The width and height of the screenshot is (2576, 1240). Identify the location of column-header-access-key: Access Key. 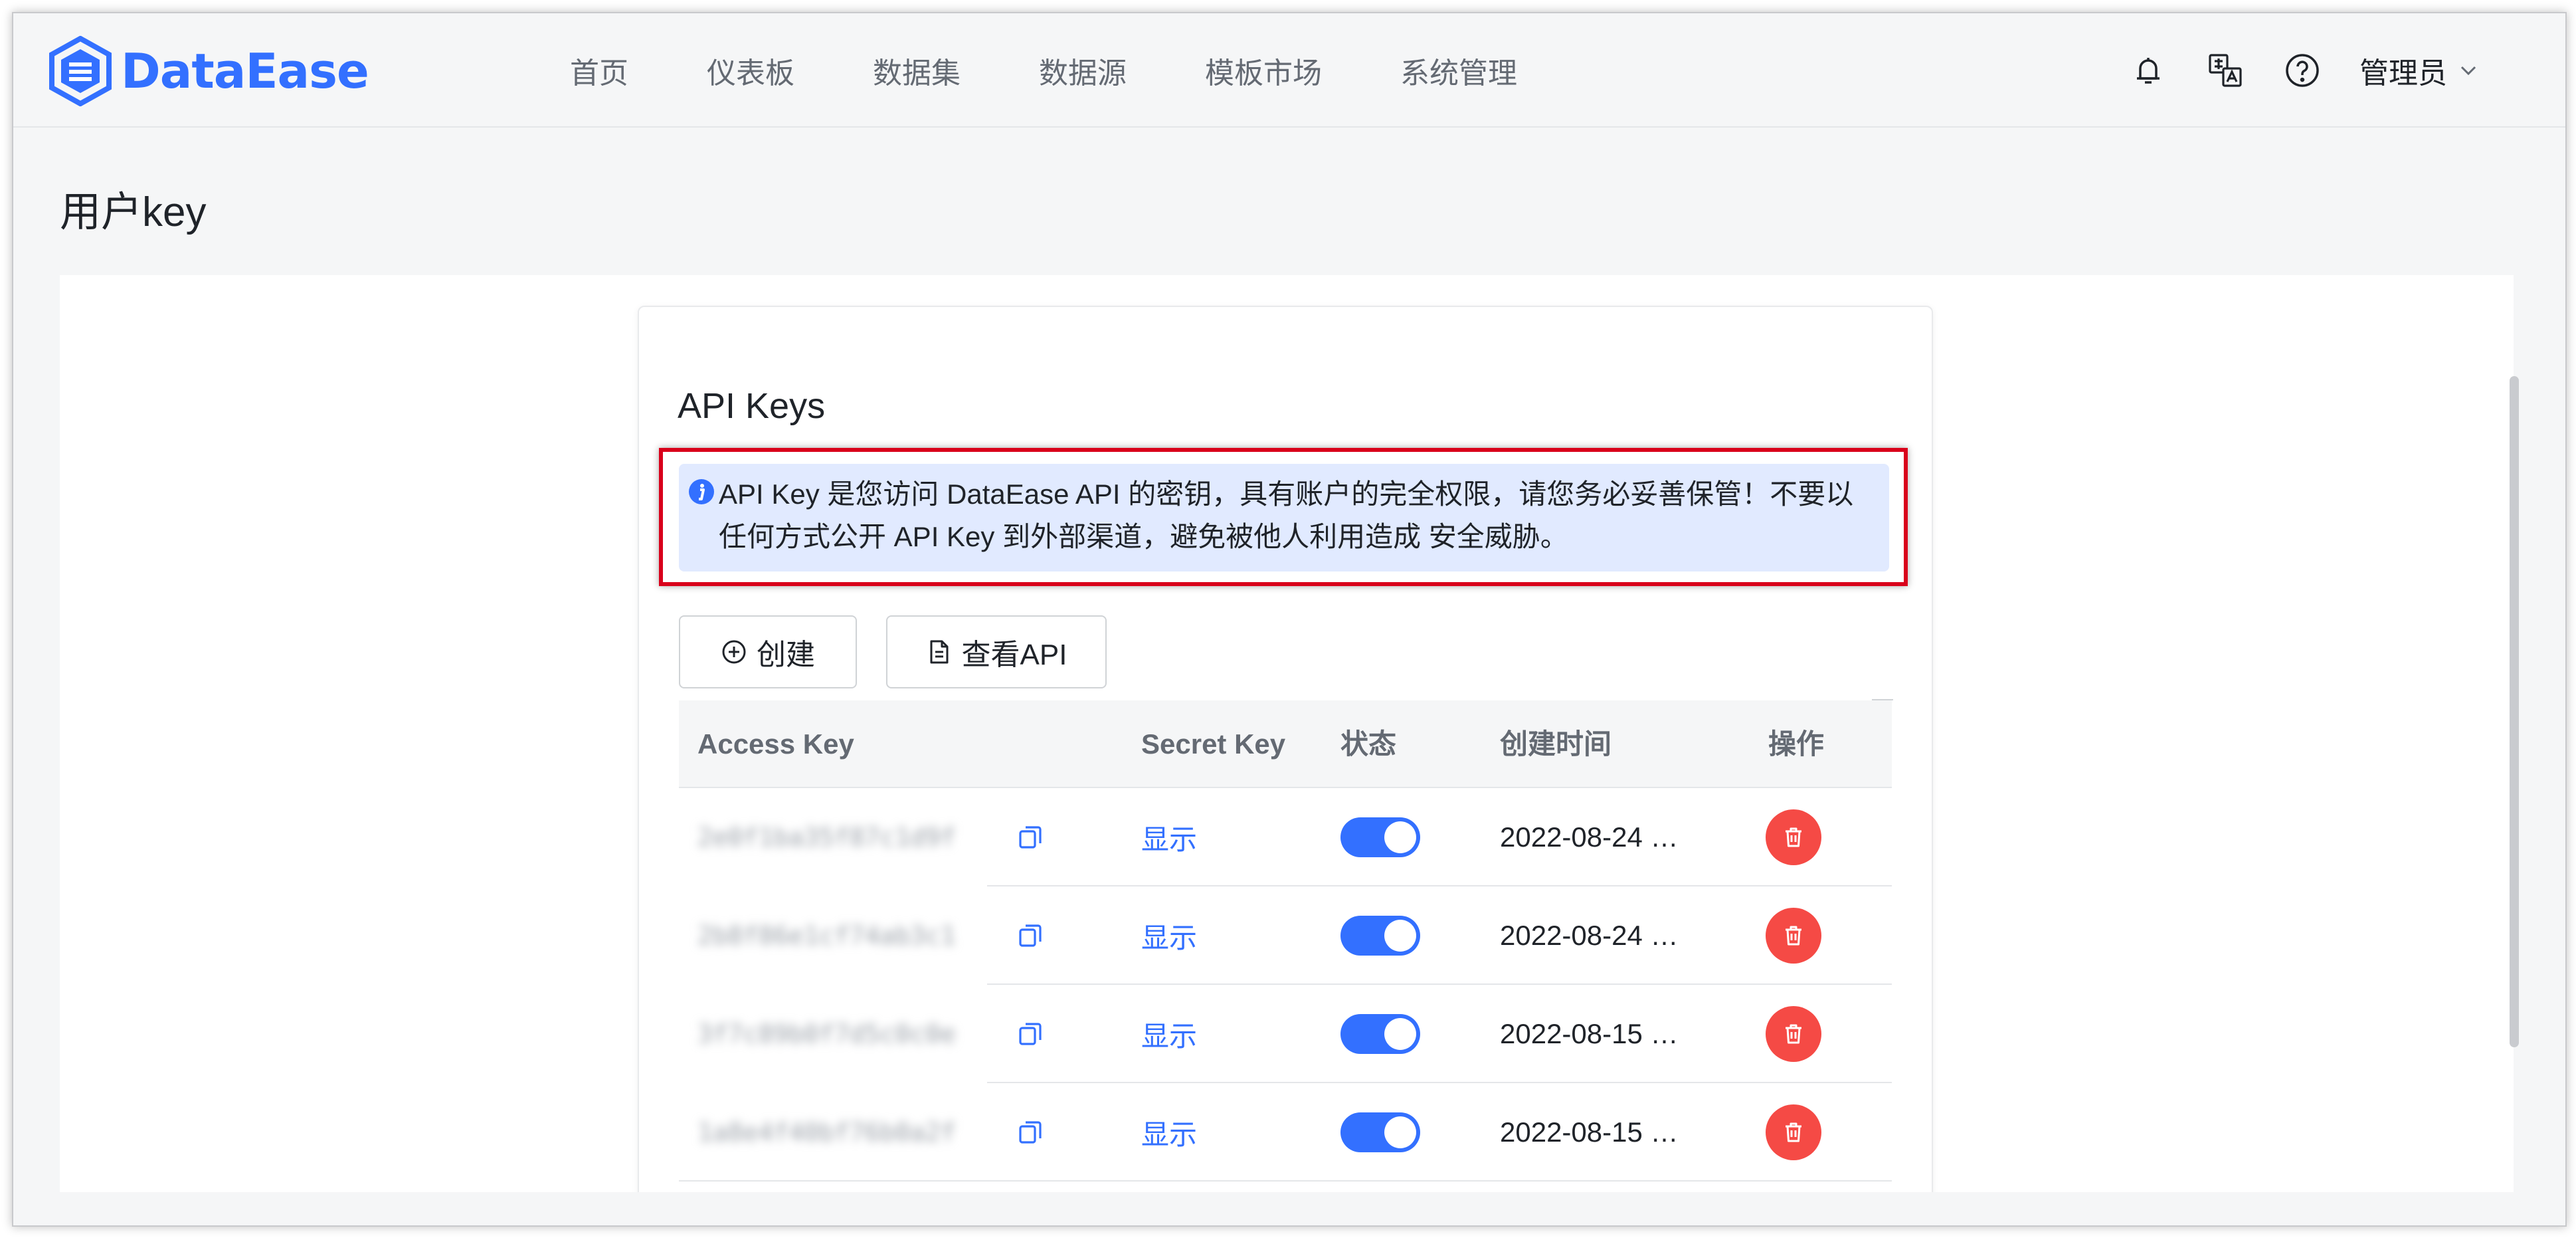
(775, 744).